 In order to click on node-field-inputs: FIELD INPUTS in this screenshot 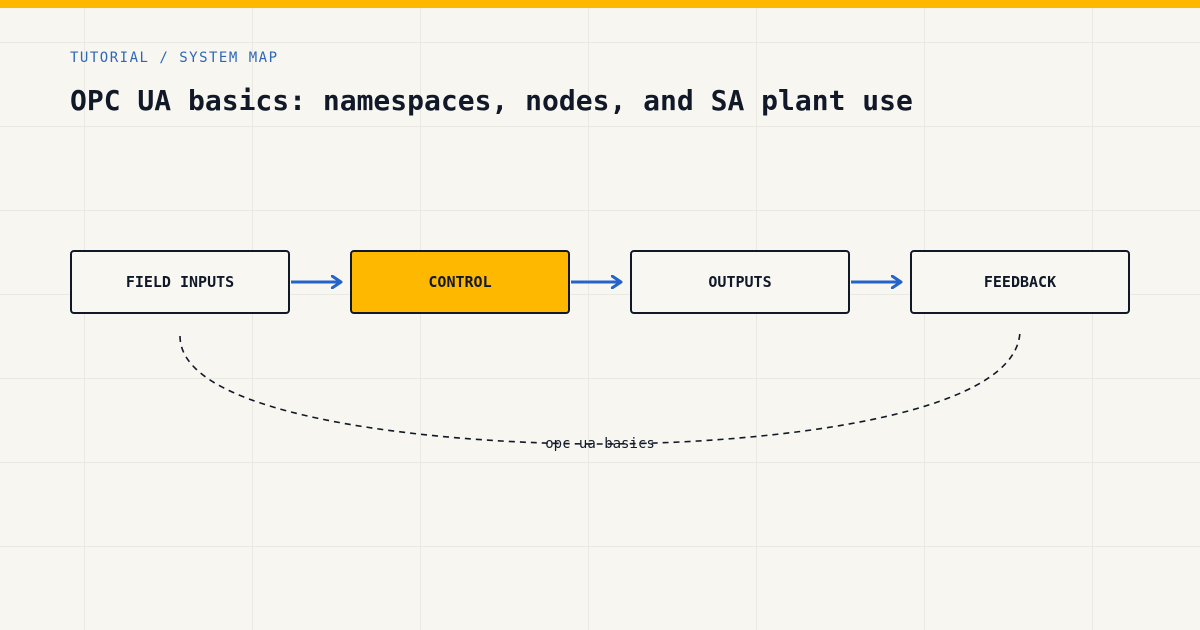, I will do `click(180, 282)`.